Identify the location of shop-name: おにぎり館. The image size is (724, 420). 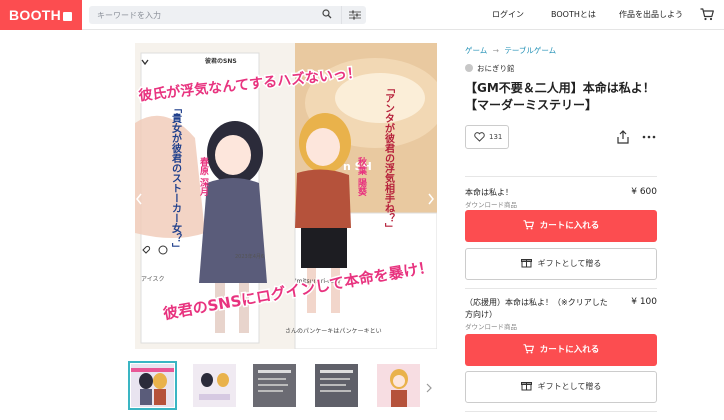
(496, 68).